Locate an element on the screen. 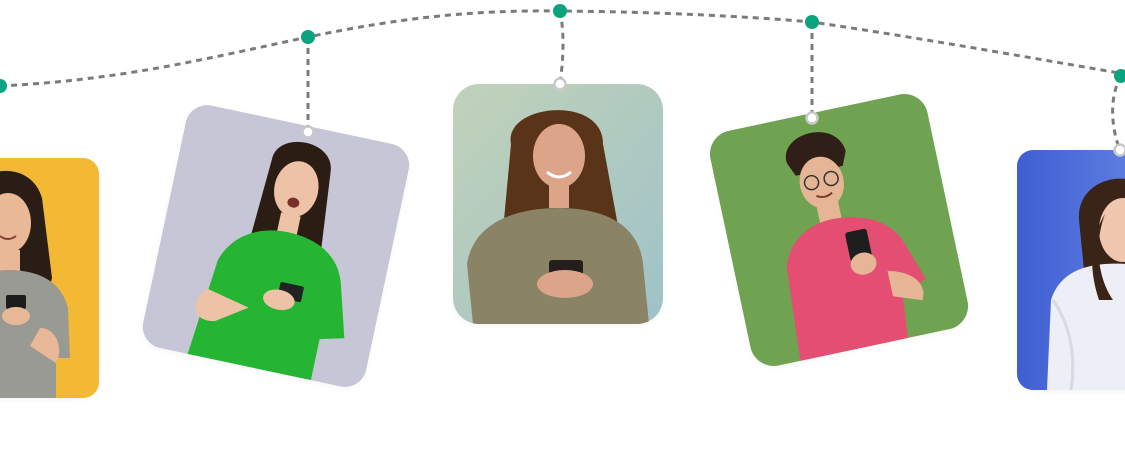 The image size is (1125, 453). photo-woman-texting-on-phone is located at coordinates (558, 204).